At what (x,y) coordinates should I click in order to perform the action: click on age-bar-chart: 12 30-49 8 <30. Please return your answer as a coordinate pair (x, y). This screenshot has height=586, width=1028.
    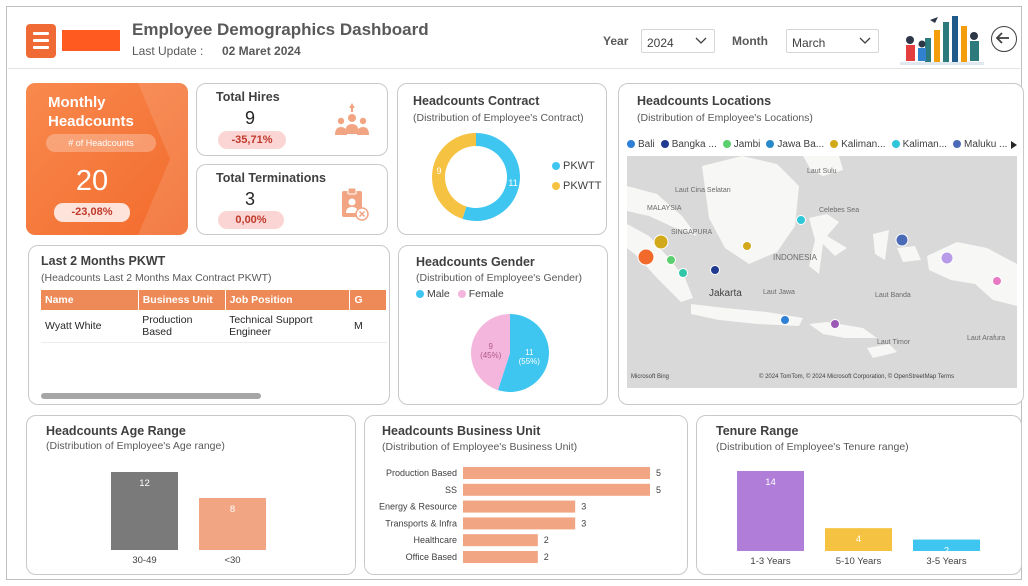
    Looking at the image, I should click on (188, 519).